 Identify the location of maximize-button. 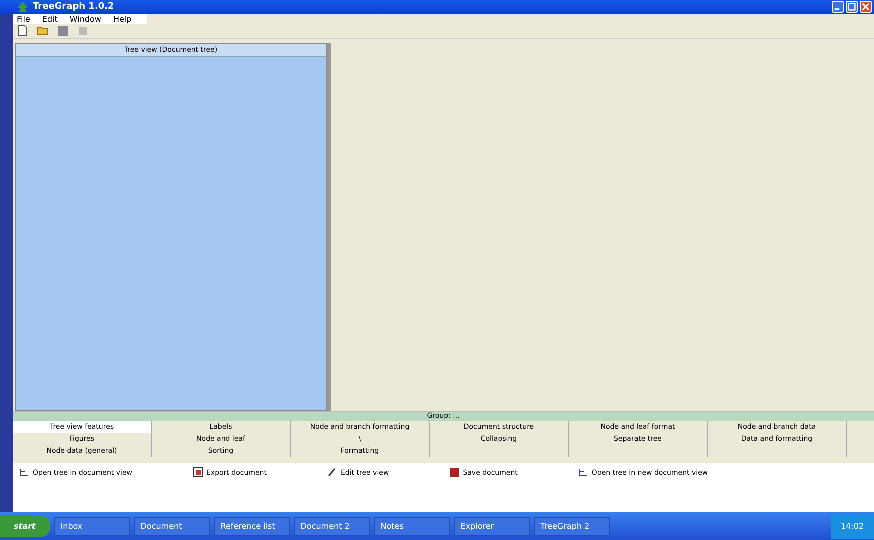
(852, 7).